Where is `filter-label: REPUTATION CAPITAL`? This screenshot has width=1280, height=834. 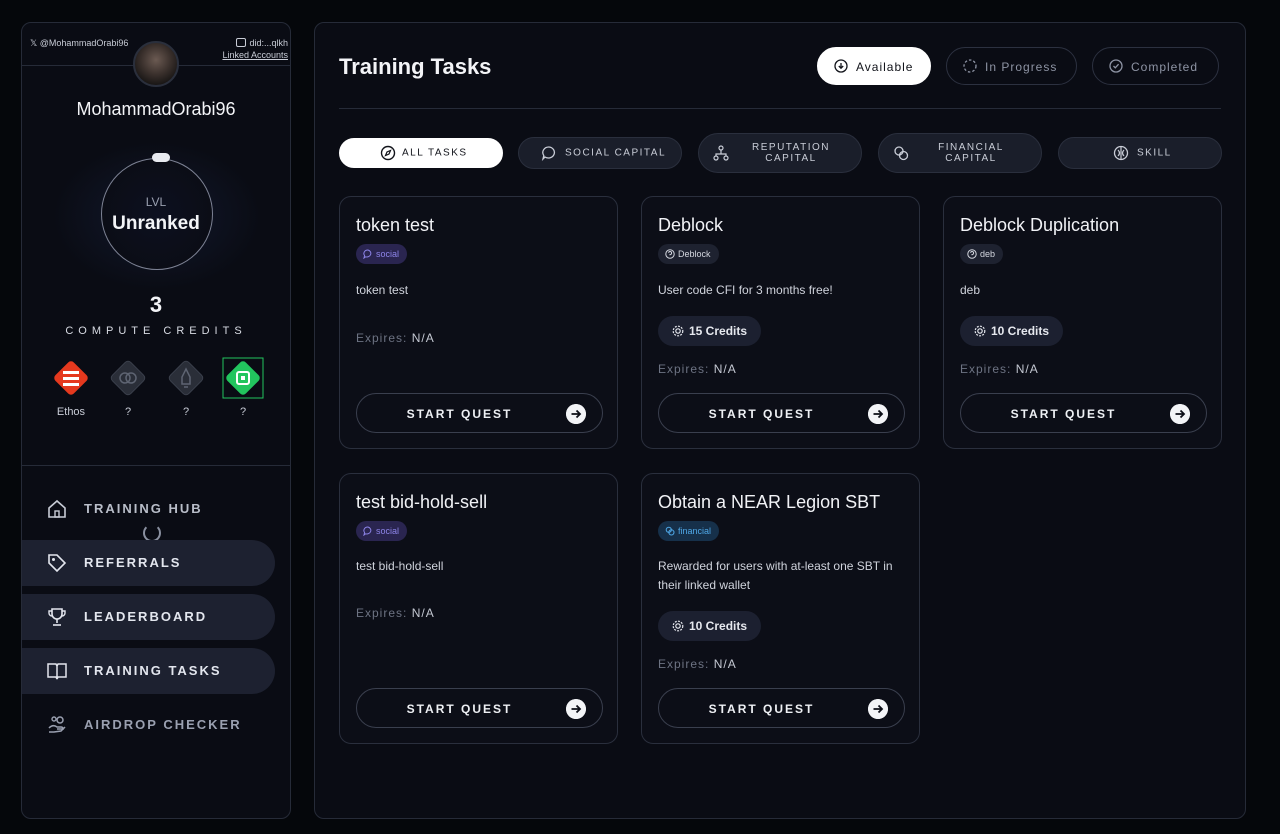
filter-label: REPUTATION CAPITAL is located at coordinates (791, 153).